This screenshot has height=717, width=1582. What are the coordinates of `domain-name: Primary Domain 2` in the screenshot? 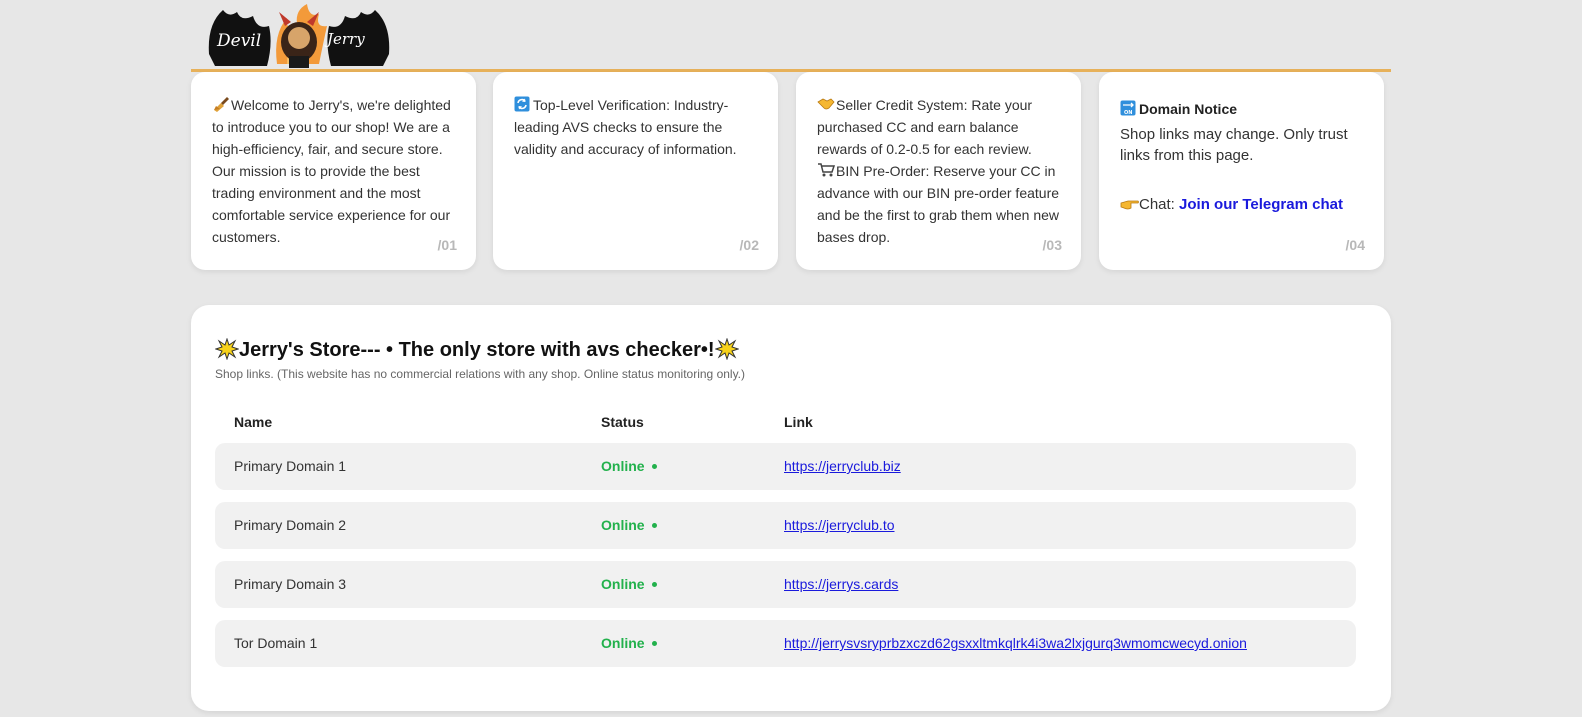 It's located at (290, 525).